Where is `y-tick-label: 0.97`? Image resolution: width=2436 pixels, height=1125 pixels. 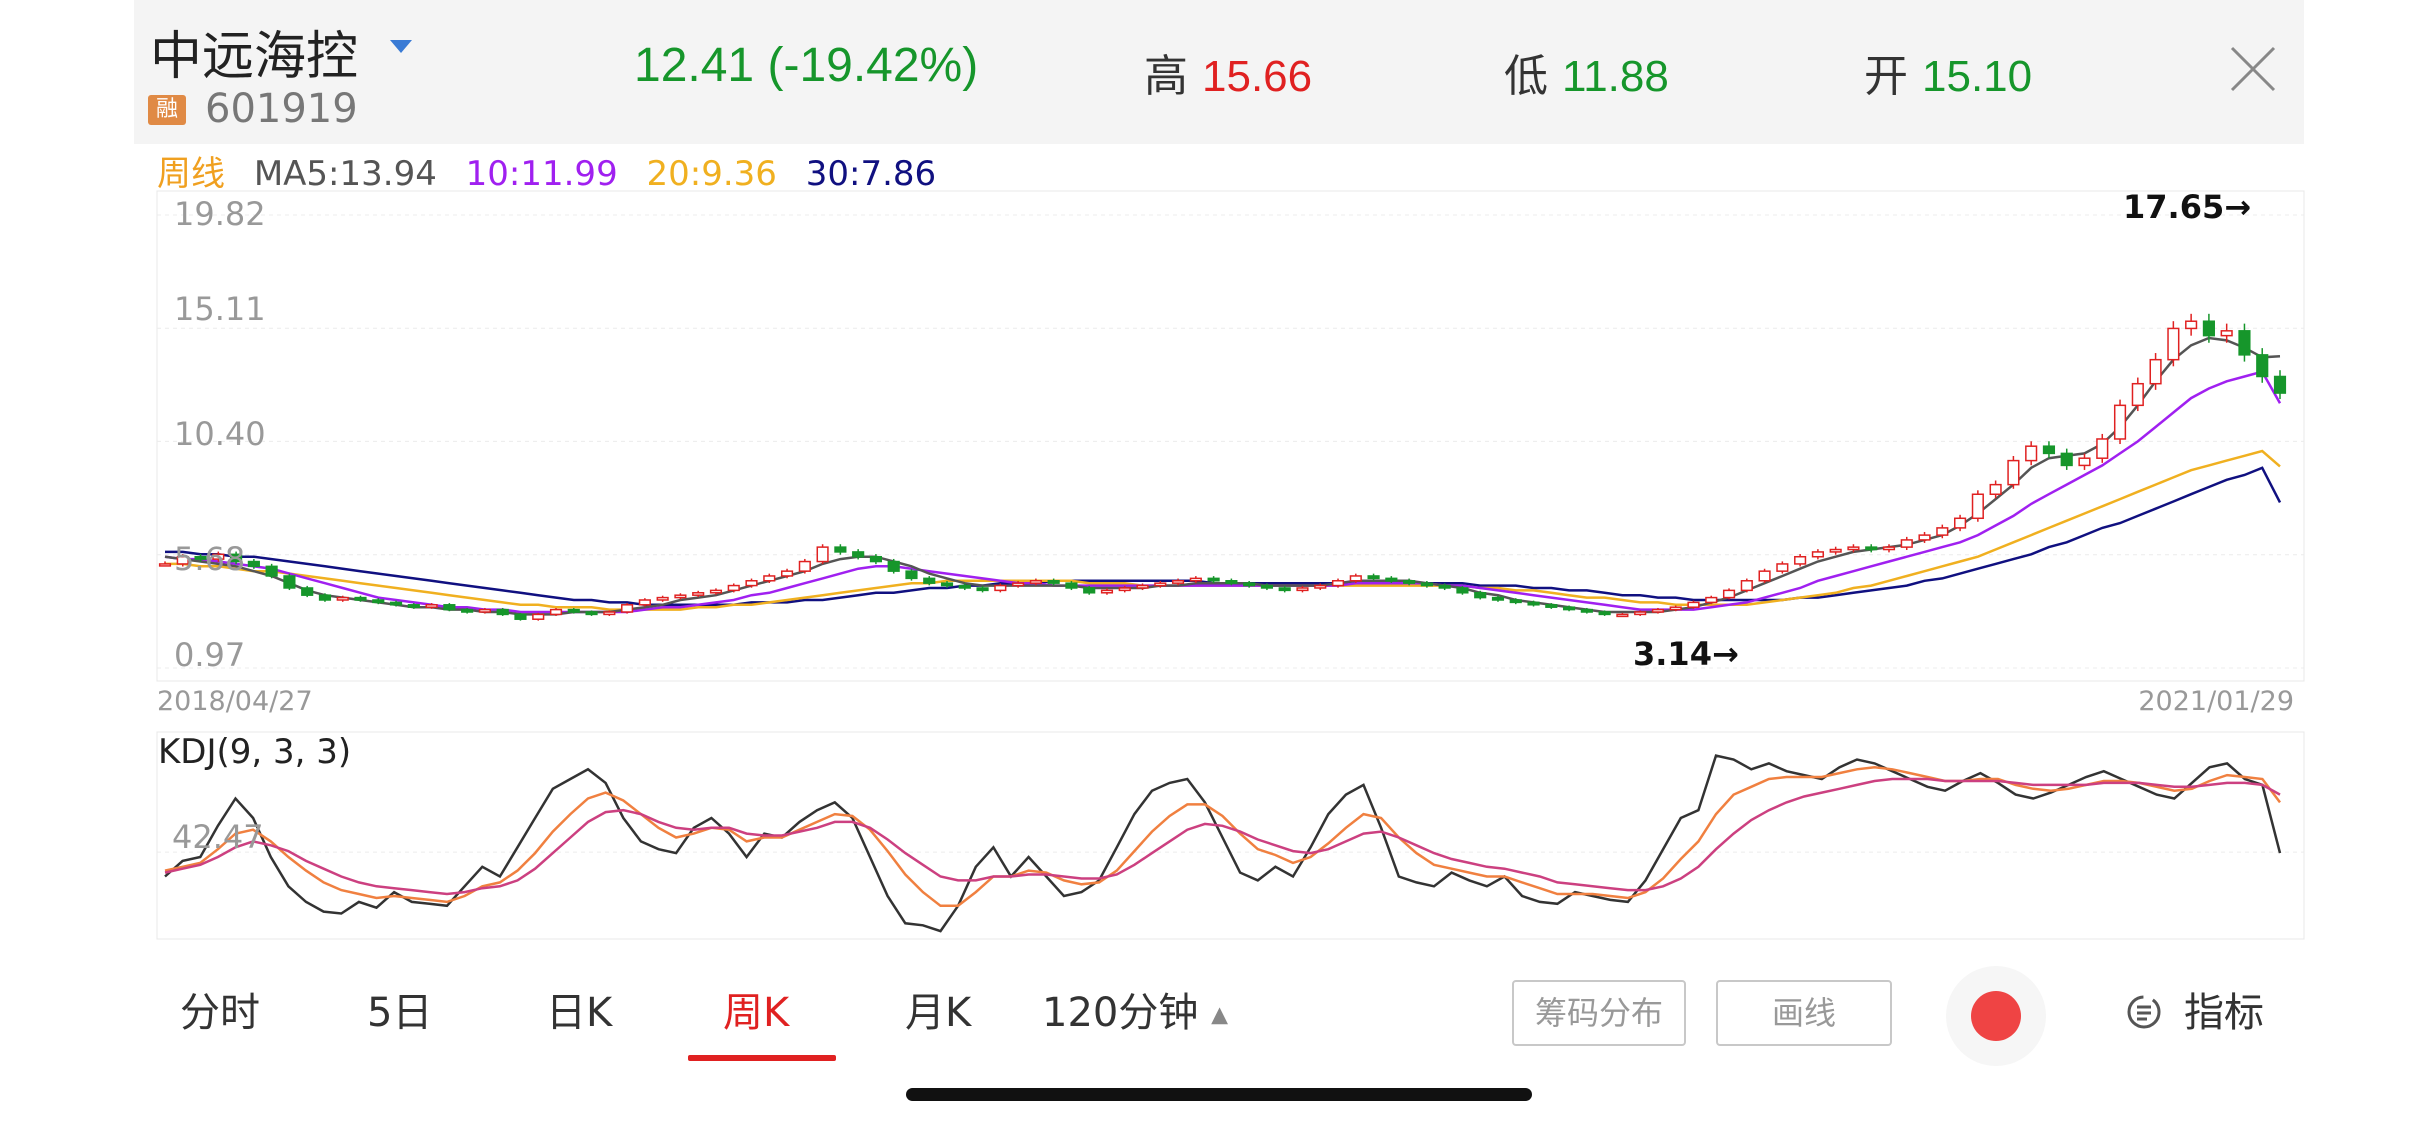 y-tick-label: 0.97 is located at coordinates (209, 655).